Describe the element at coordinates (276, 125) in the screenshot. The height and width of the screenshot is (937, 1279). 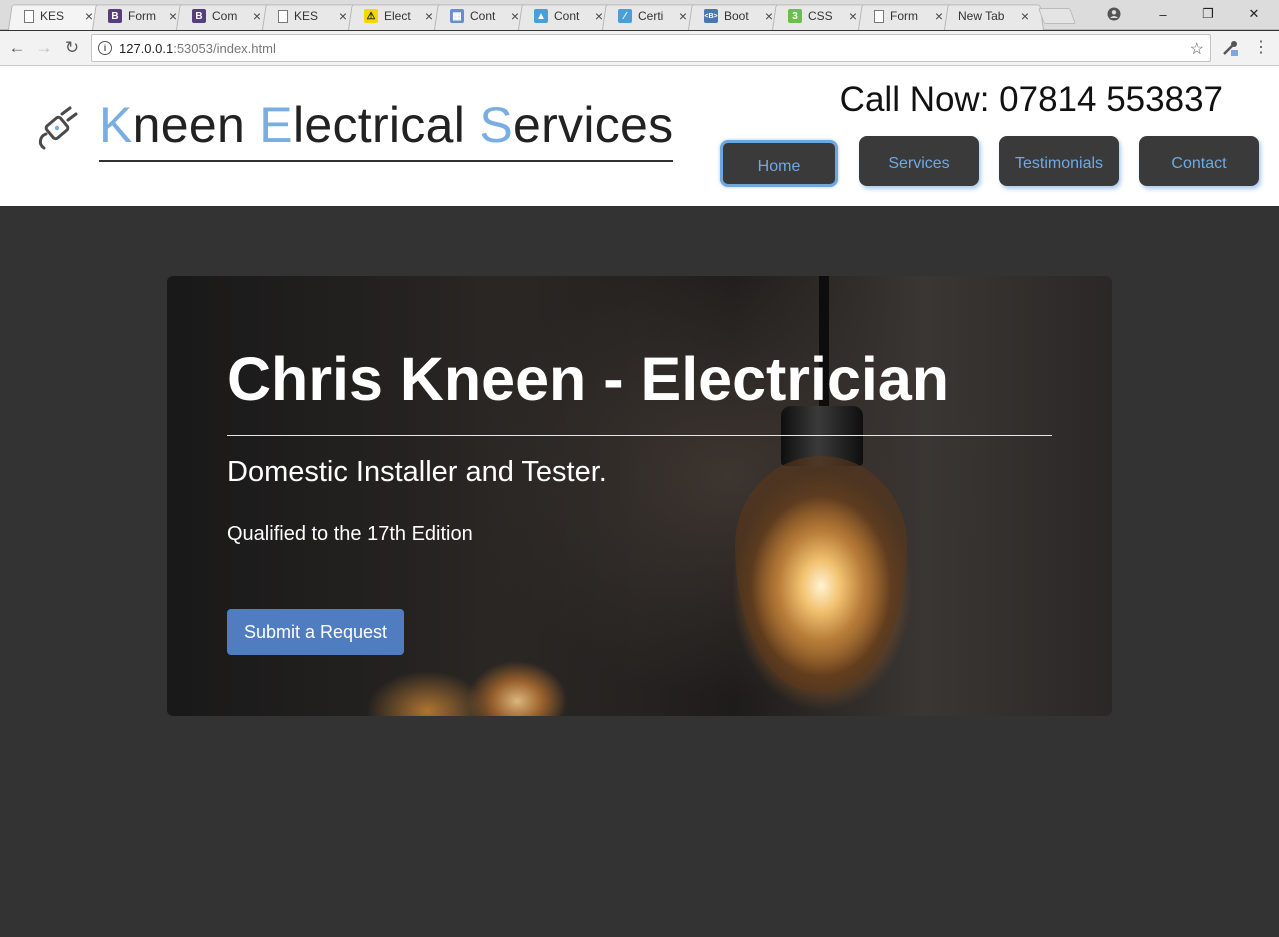
I see `site-title-initial: E` at that location.